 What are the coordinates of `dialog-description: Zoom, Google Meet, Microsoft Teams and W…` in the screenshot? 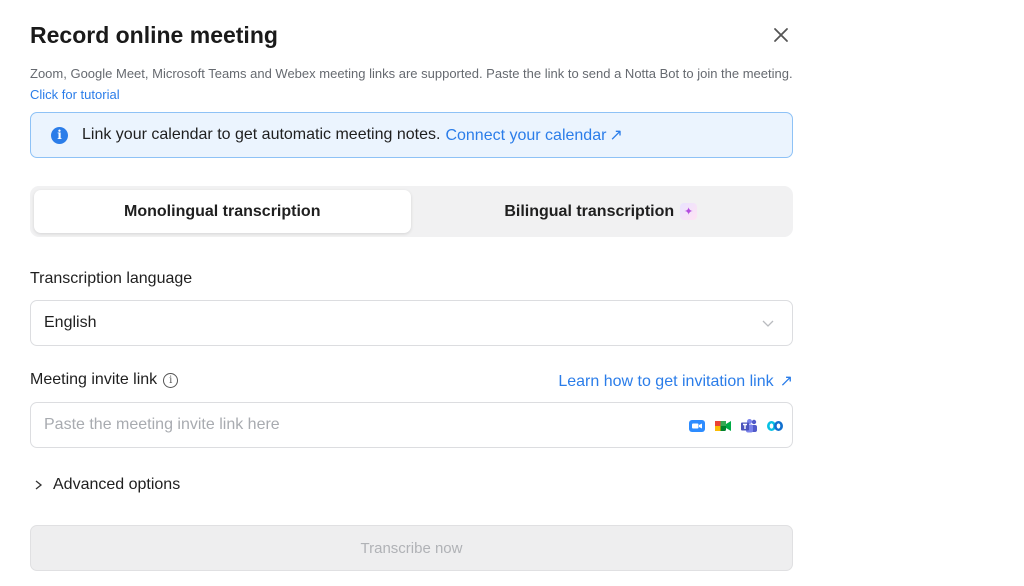 It's located at (411, 84).